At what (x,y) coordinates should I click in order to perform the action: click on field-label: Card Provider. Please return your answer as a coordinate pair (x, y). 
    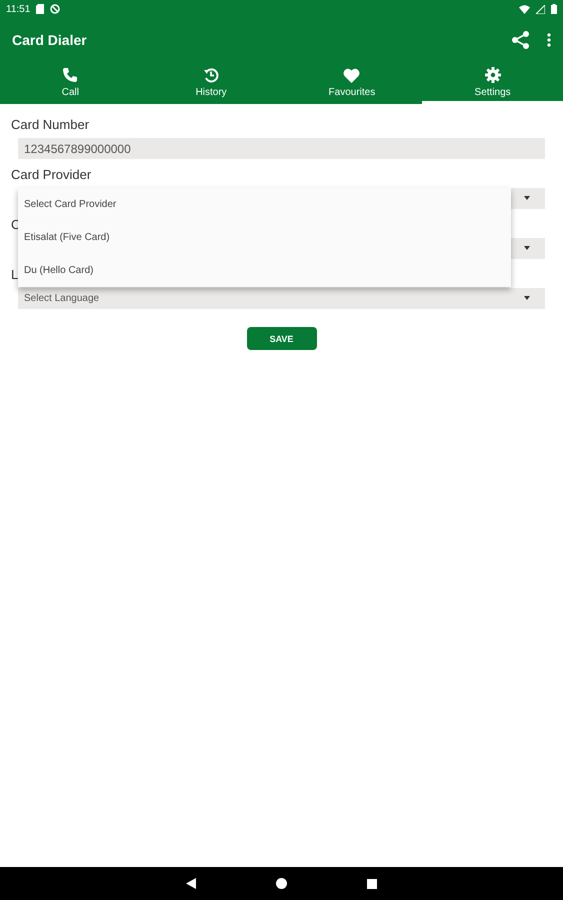
    Looking at the image, I should click on (51, 175).